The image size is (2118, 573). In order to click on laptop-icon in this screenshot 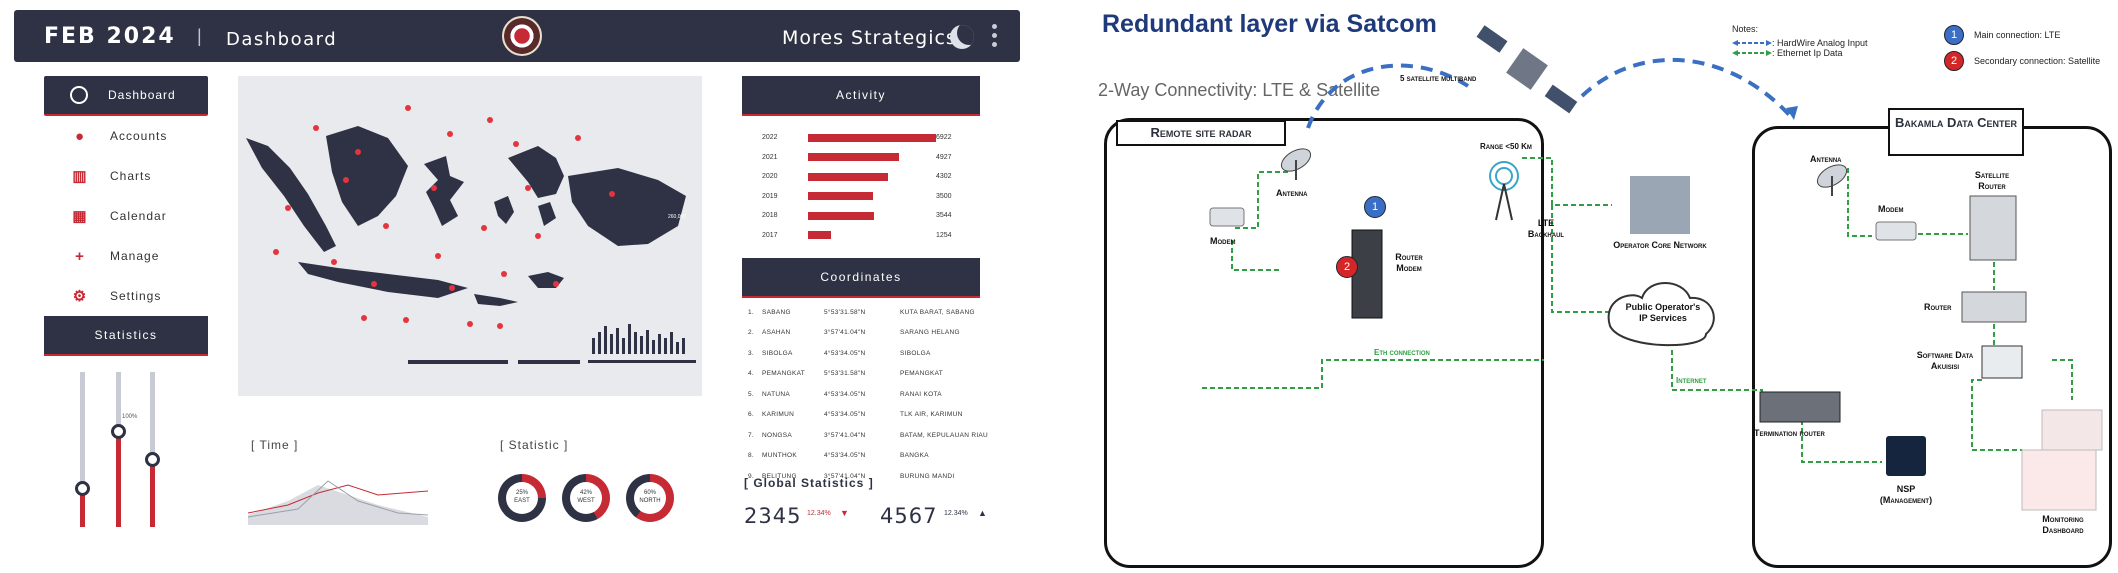, I will do `click(2002, 362)`.